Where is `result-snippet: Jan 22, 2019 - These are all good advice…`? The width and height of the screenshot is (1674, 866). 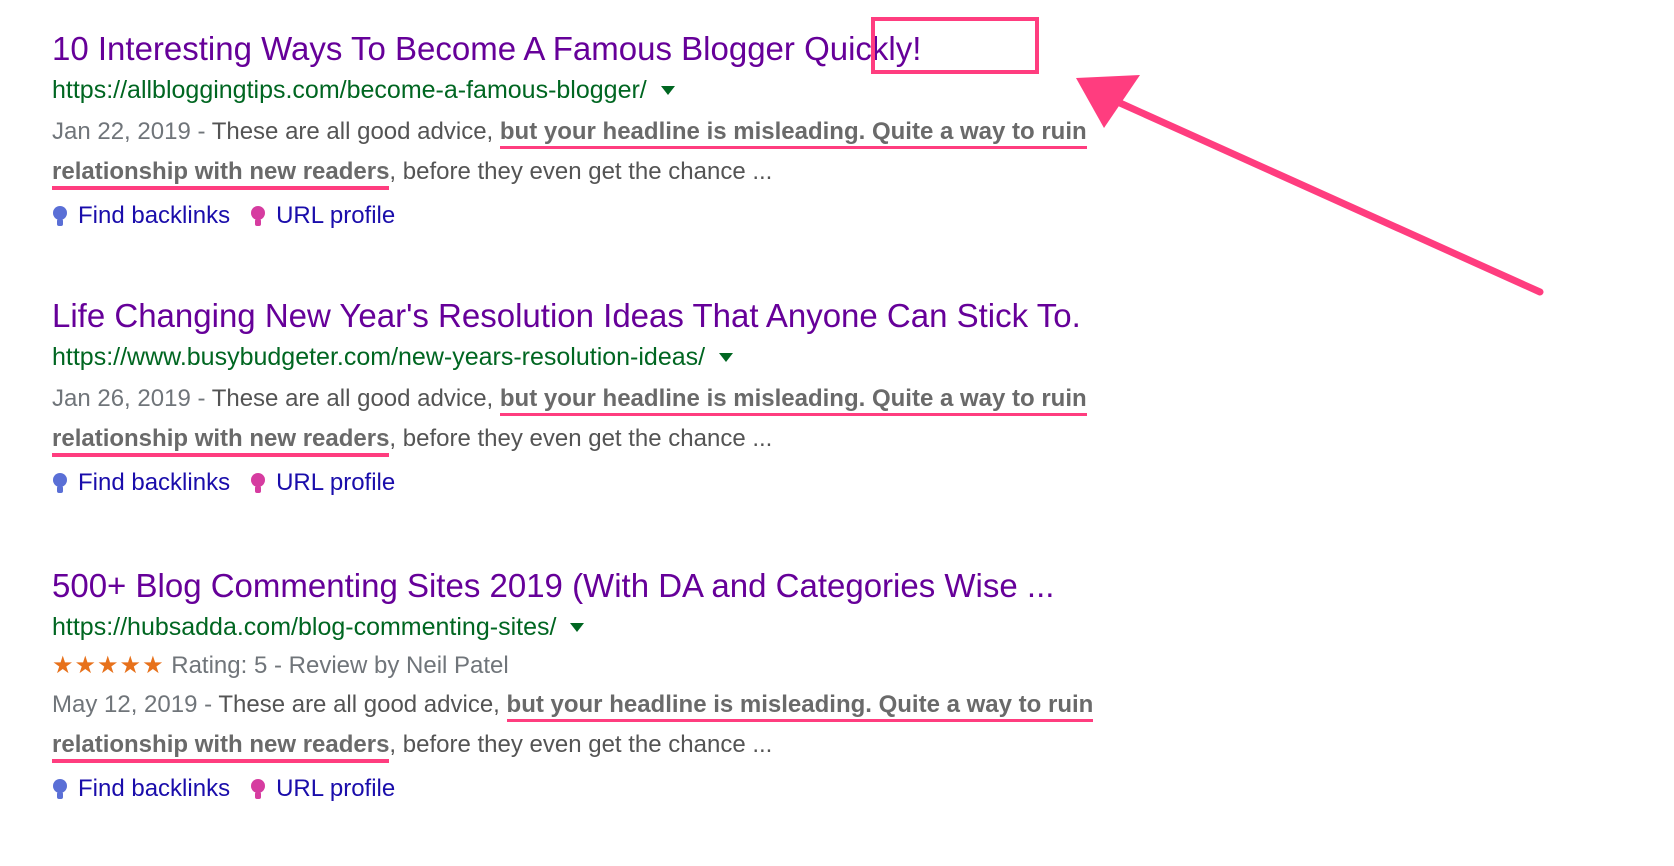 result-snippet: Jan 22, 2019 - These are all good advice… is located at coordinates (632, 152).